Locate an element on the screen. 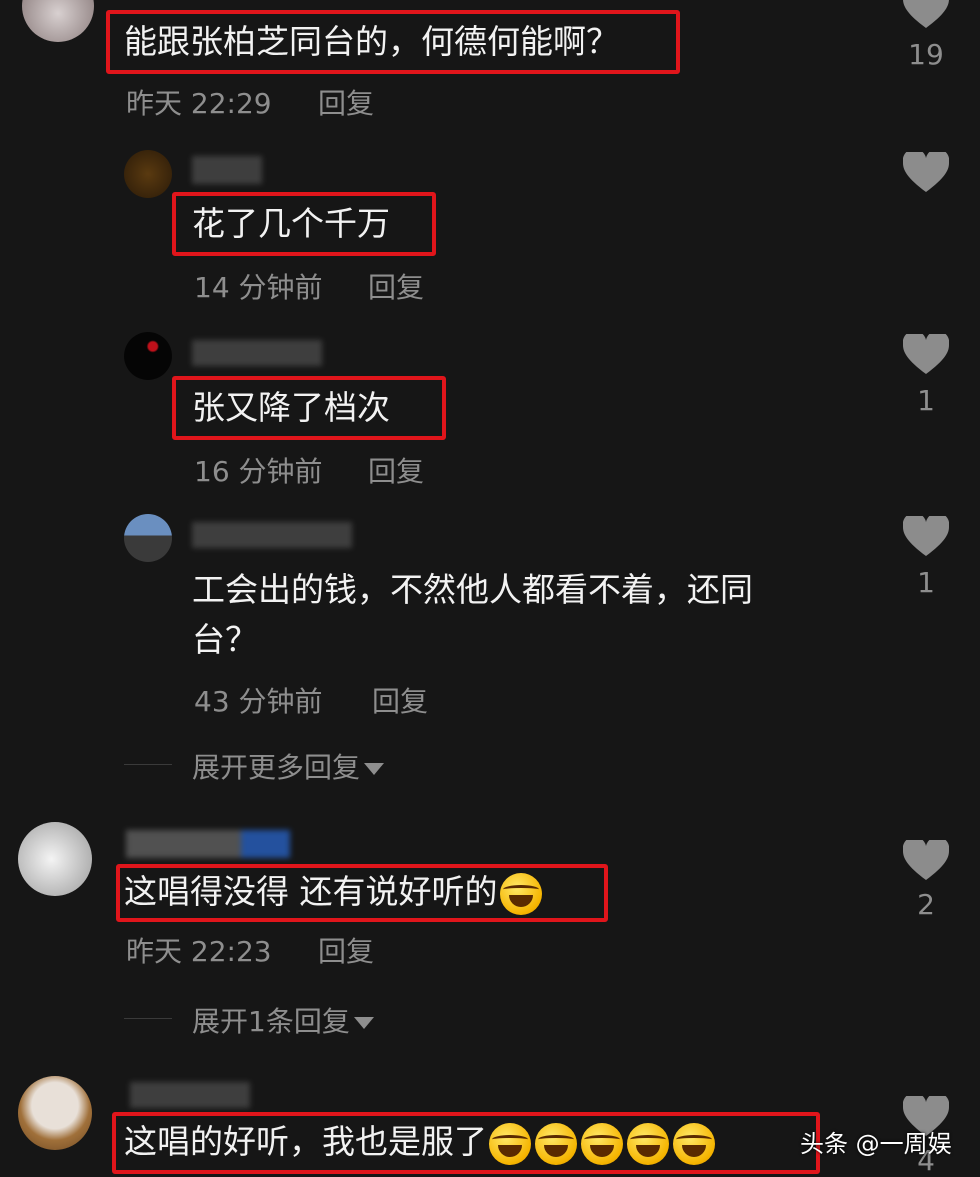 The image size is (980, 1177). like-count: 2 is located at coordinates (926, 904).